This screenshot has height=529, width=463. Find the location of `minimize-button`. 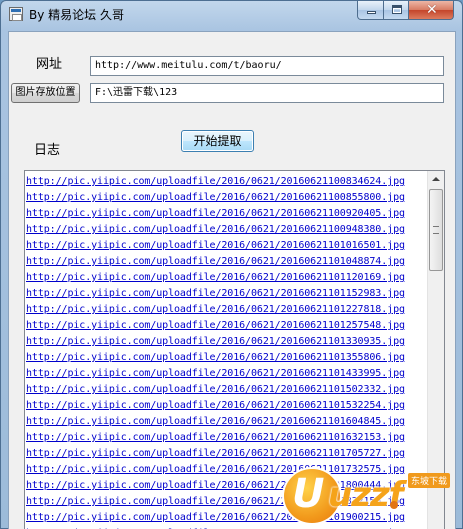

minimize-button is located at coordinates (370, 10).